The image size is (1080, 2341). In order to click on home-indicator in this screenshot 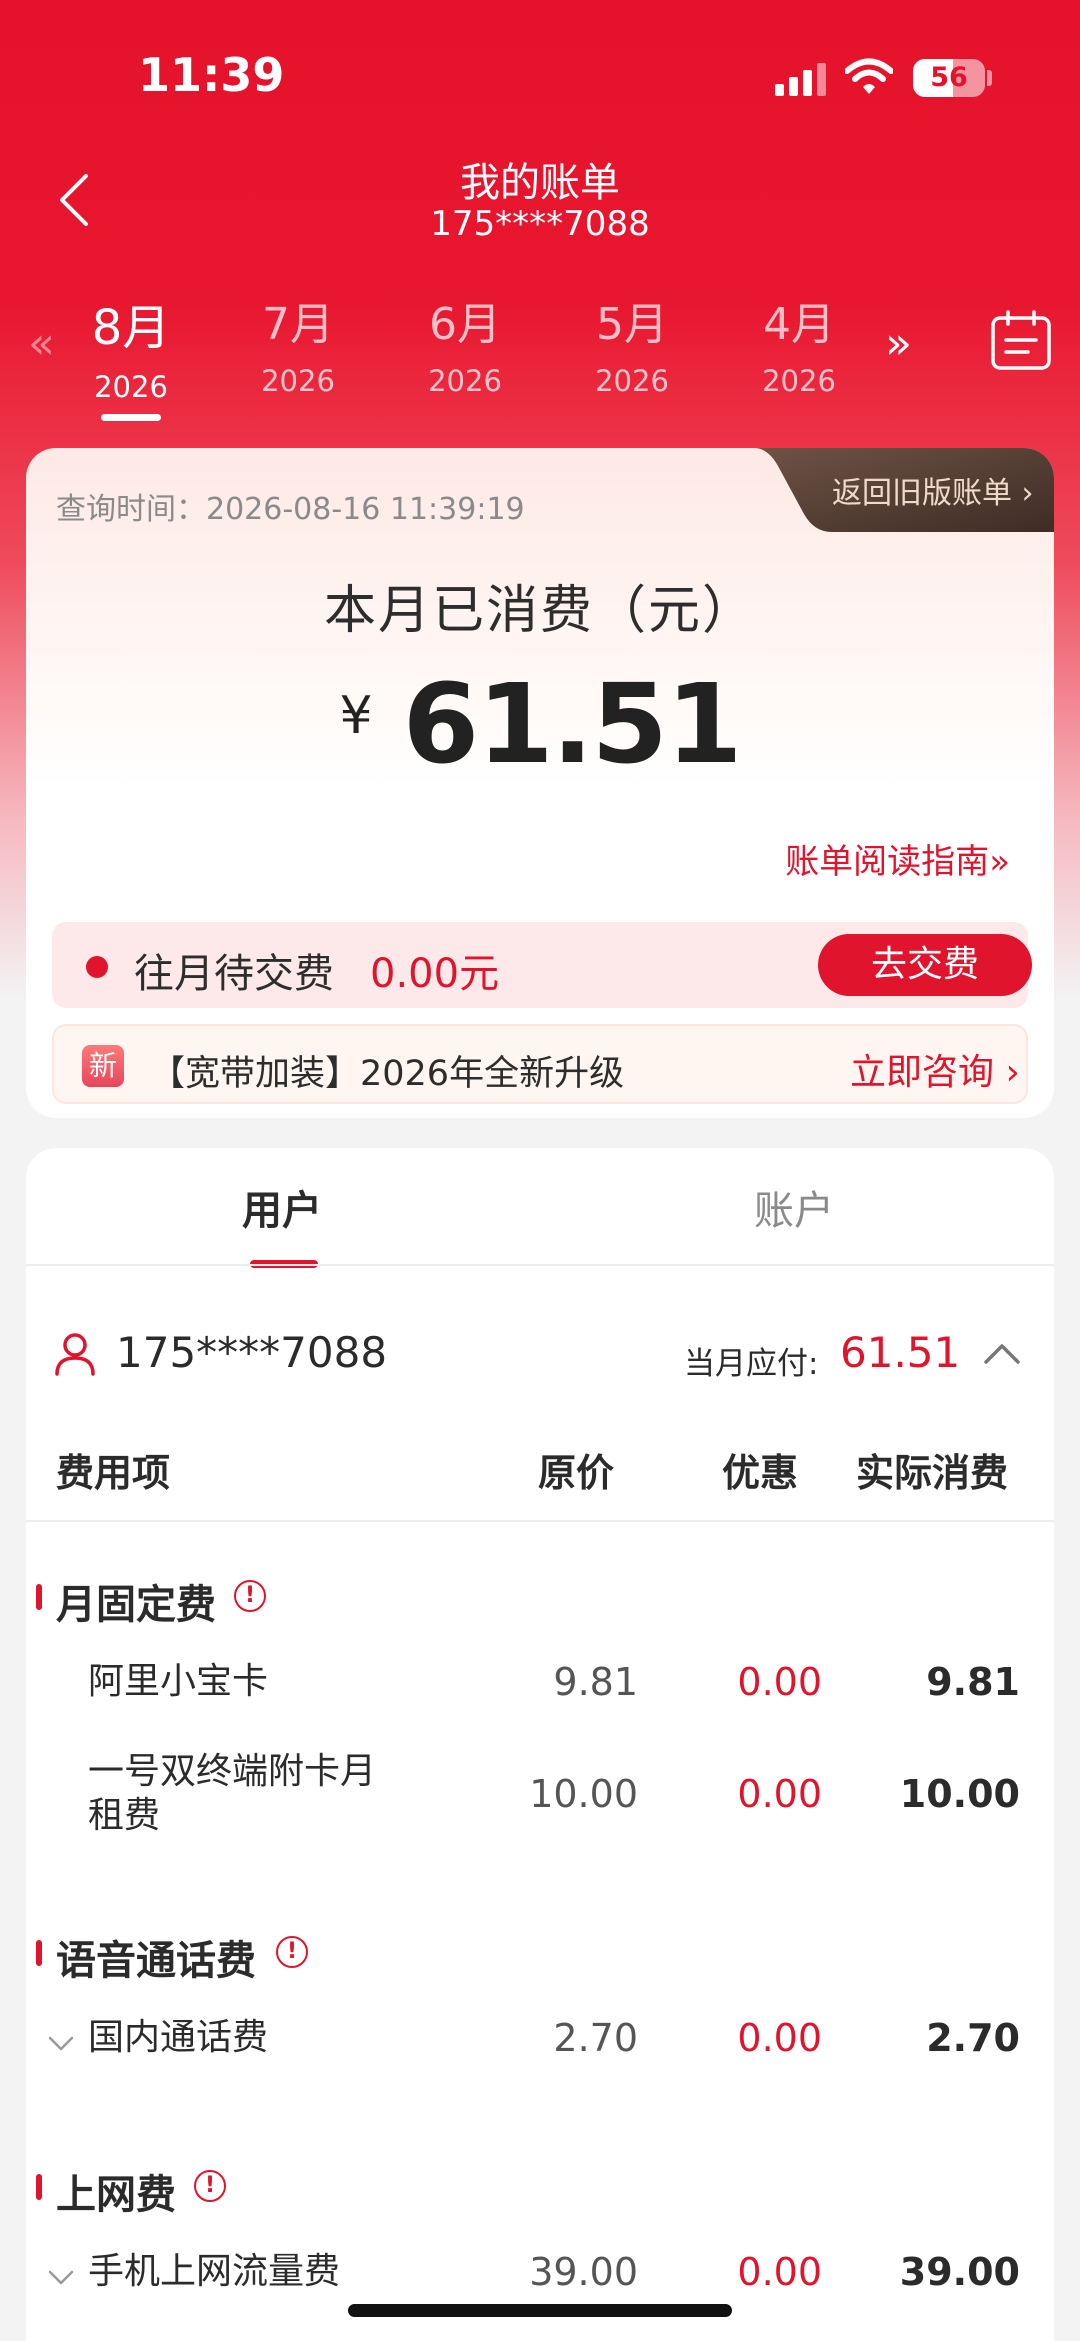, I will do `click(540, 2310)`.